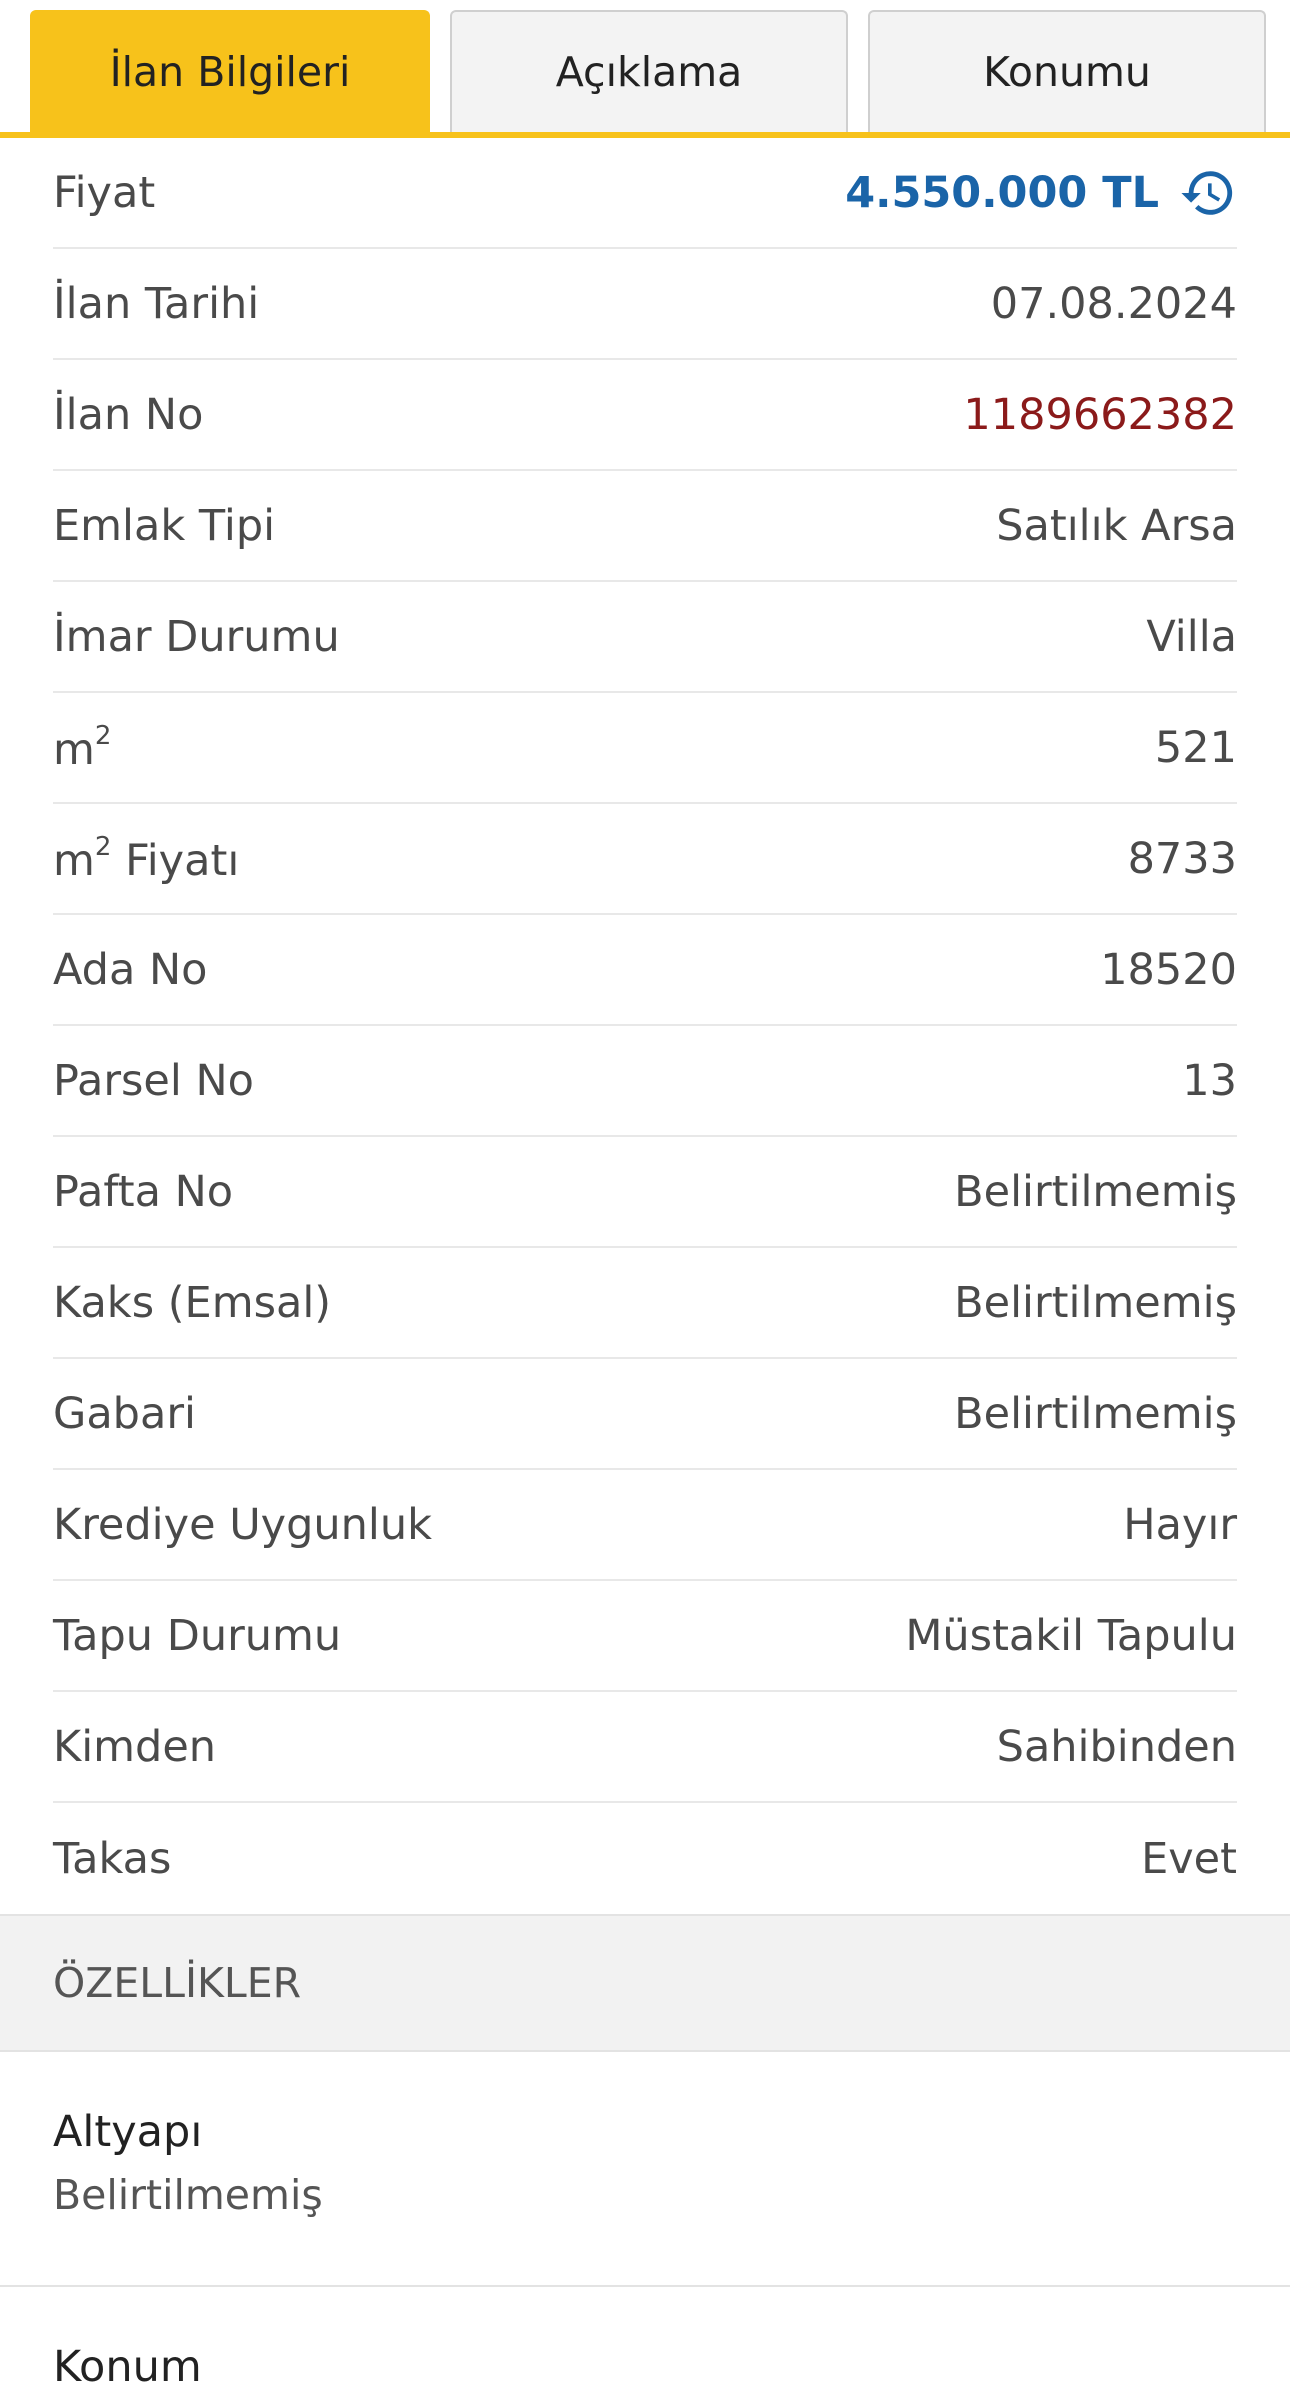 The height and width of the screenshot is (2392, 1290). What do you see at coordinates (112, 1858) in the screenshot?
I see `swap-label: Takas` at bounding box center [112, 1858].